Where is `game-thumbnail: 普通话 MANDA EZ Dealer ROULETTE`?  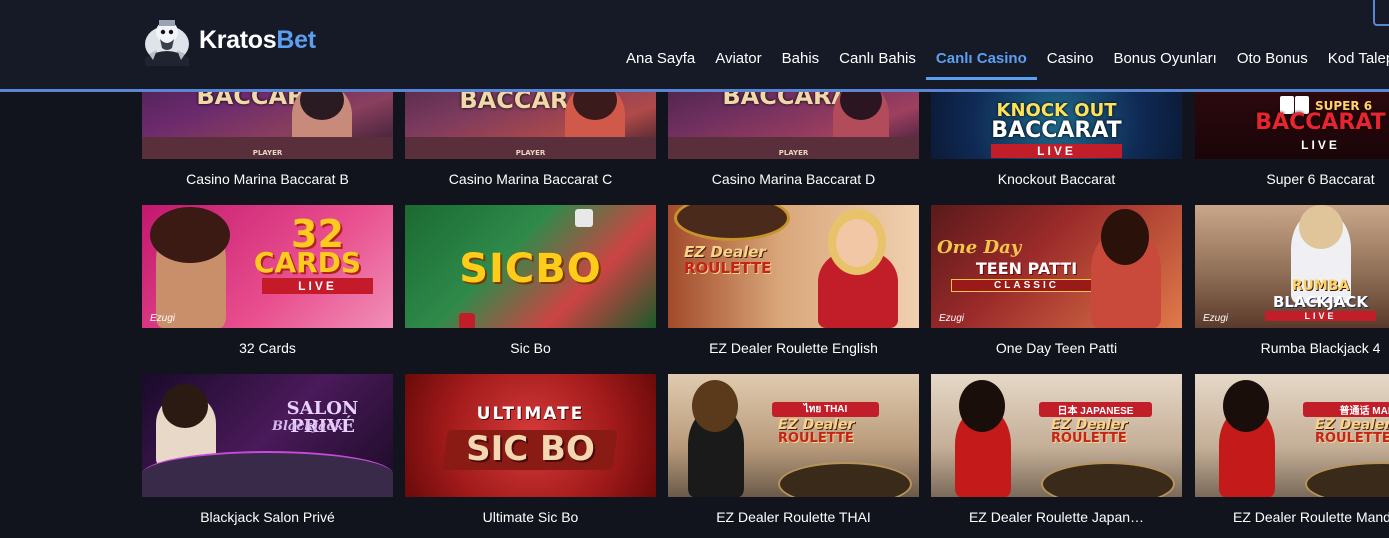
game-thumbnail: 普通话 MANDA EZ Dealer ROULETTE is located at coordinates (1292, 435).